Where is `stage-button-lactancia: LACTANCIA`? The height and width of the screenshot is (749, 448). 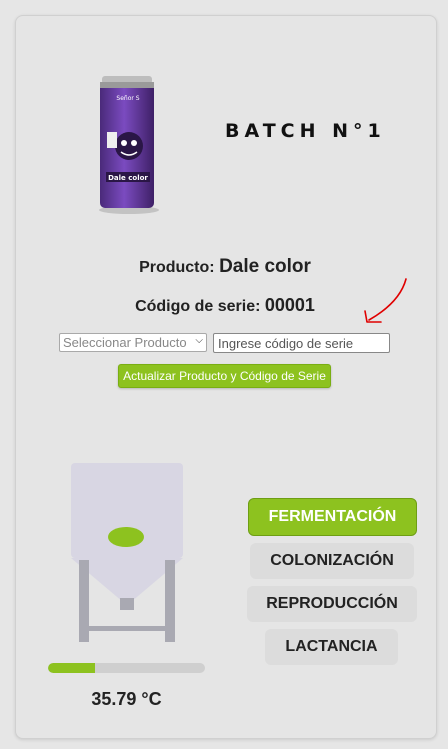
stage-button-lactancia: LACTANCIA is located at coordinates (331, 647).